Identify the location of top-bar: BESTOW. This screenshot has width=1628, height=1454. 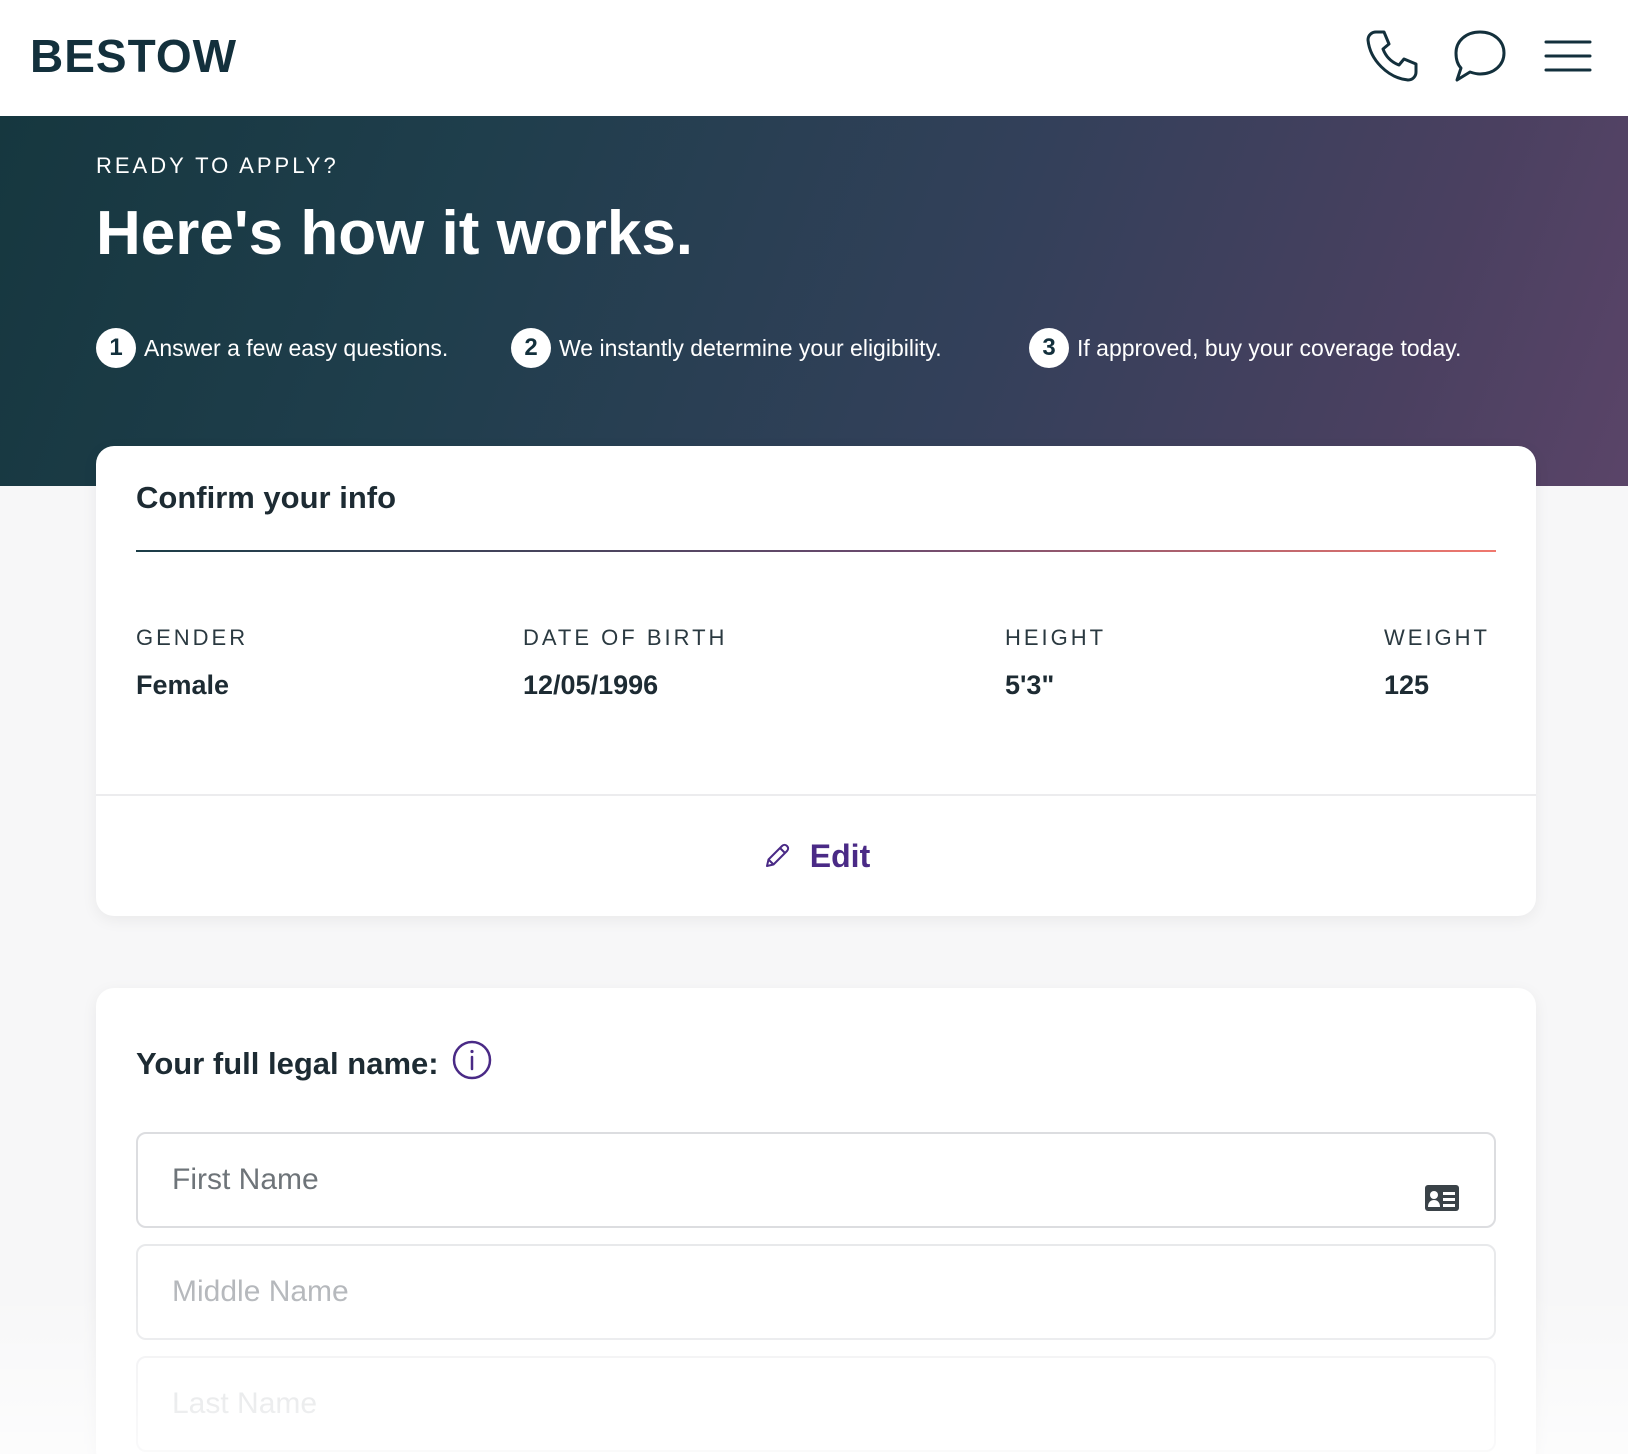
(814, 58).